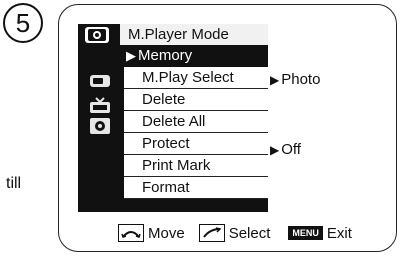 This screenshot has height=257, width=403. I want to click on menu-item-memory: ▶ Memory, so click(173, 56).